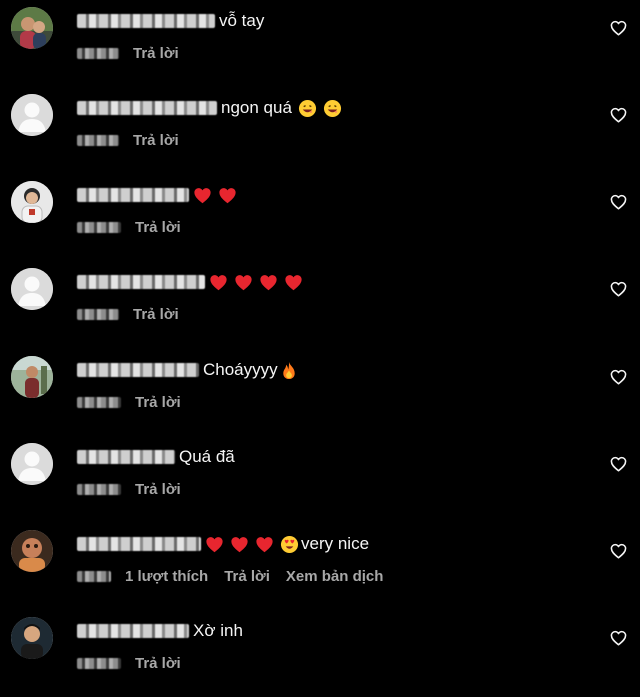 Image resolution: width=640 pixels, height=697 pixels. What do you see at coordinates (218, 630) in the screenshot?
I see `comment-text: Xờ inh` at bounding box center [218, 630].